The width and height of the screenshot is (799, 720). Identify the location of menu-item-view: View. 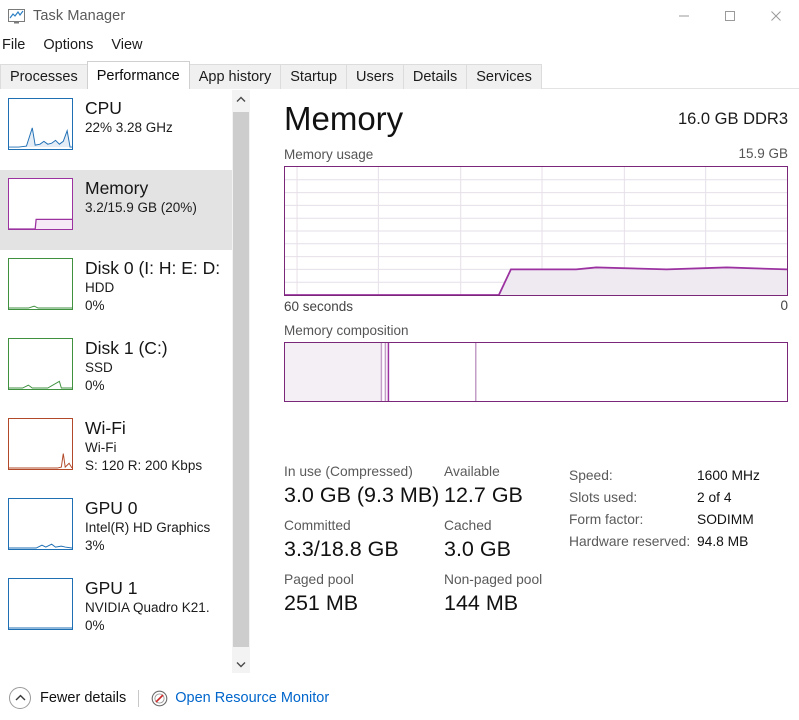
(126, 45).